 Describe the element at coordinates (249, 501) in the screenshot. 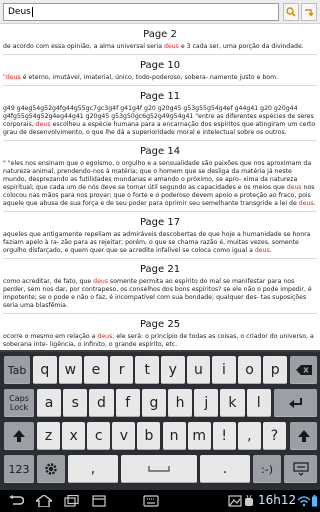

I see `android-notification-icon` at that location.